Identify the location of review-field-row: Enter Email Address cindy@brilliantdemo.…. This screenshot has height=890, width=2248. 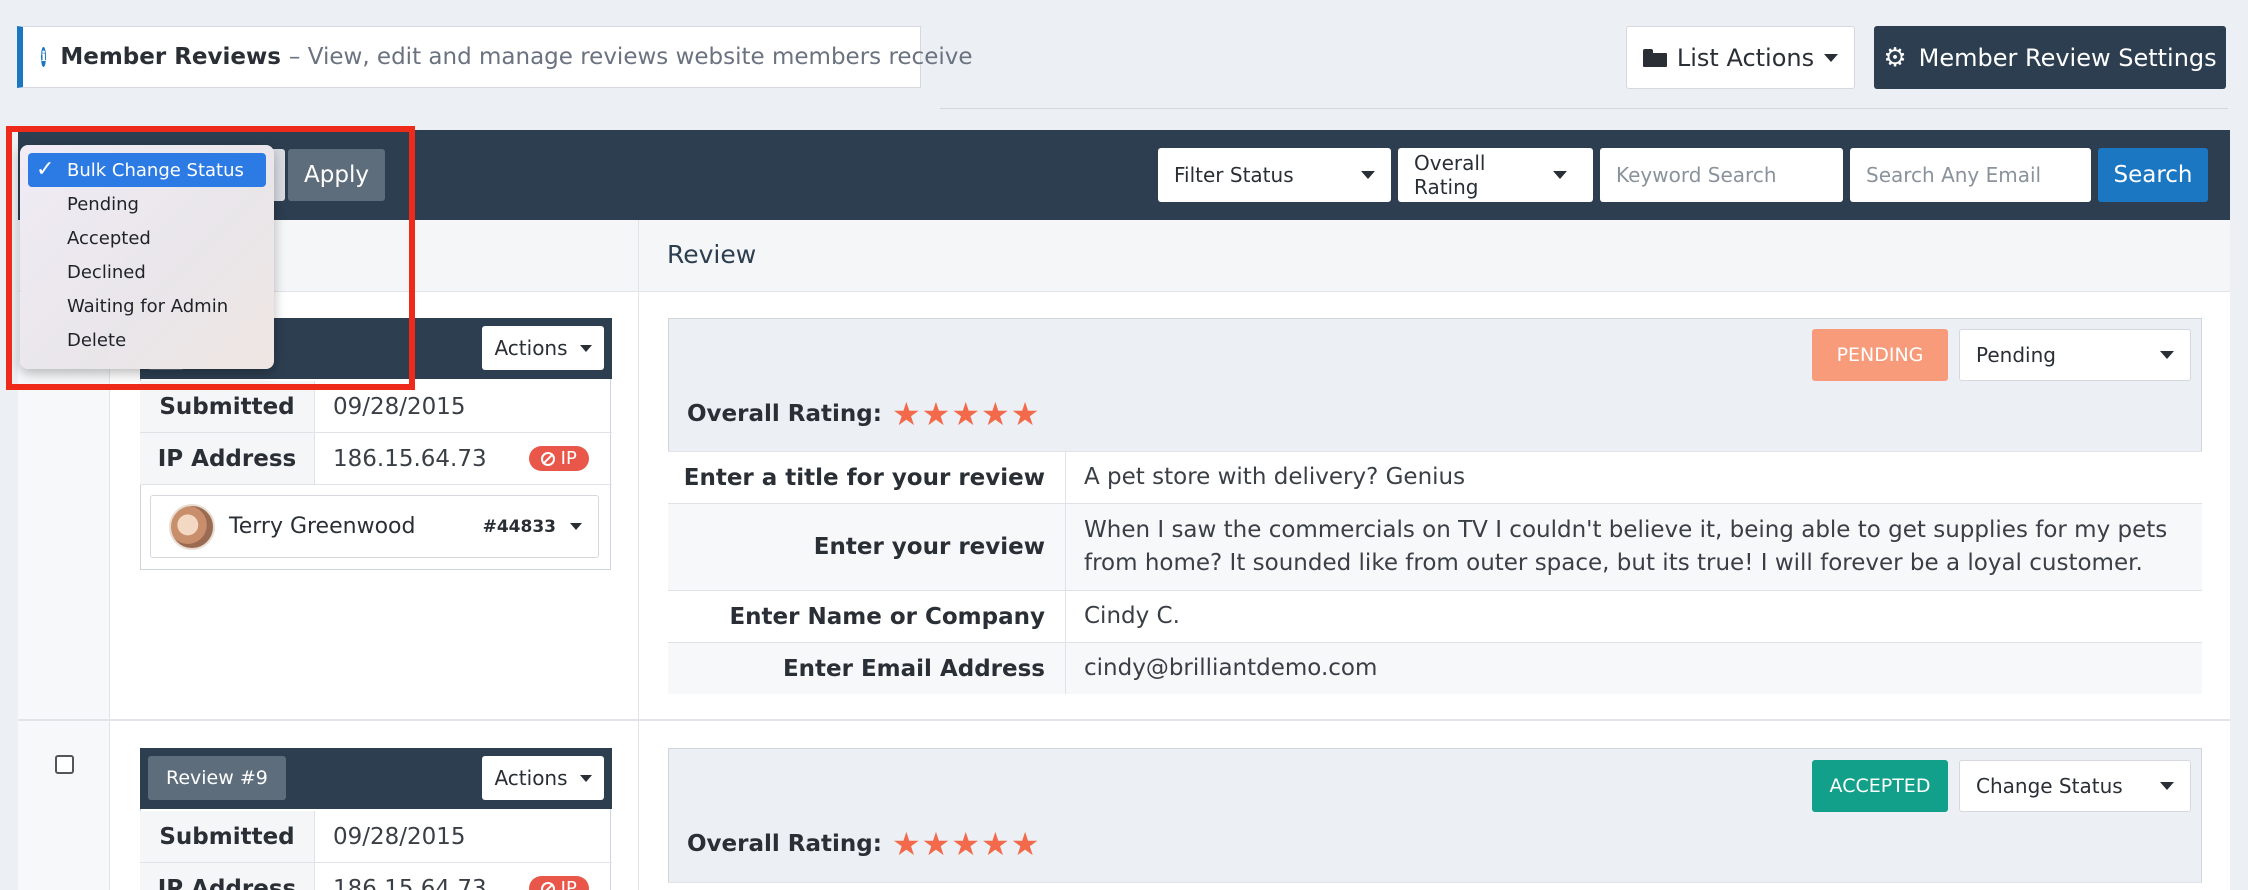
(1435, 668).